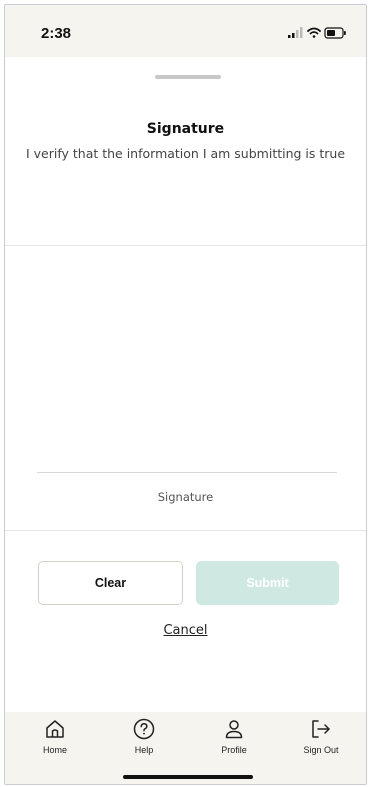 Image resolution: width=369 pixels, height=787 pixels. Describe the element at coordinates (144, 729) in the screenshot. I see `help-icon` at that location.